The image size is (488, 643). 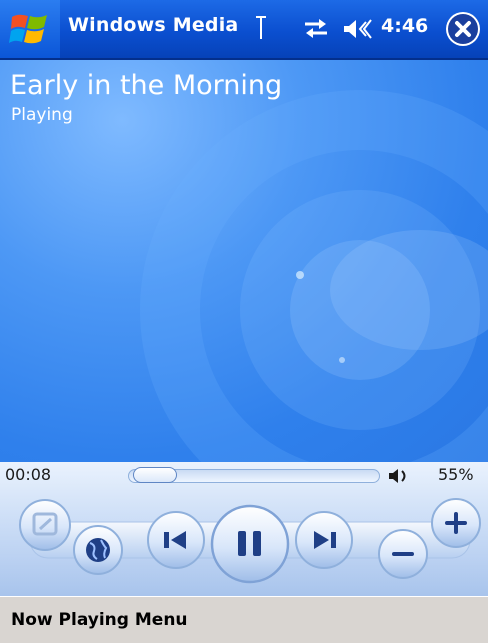 What do you see at coordinates (404, 26) in the screenshot?
I see `clock: 4:46` at bounding box center [404, 26].